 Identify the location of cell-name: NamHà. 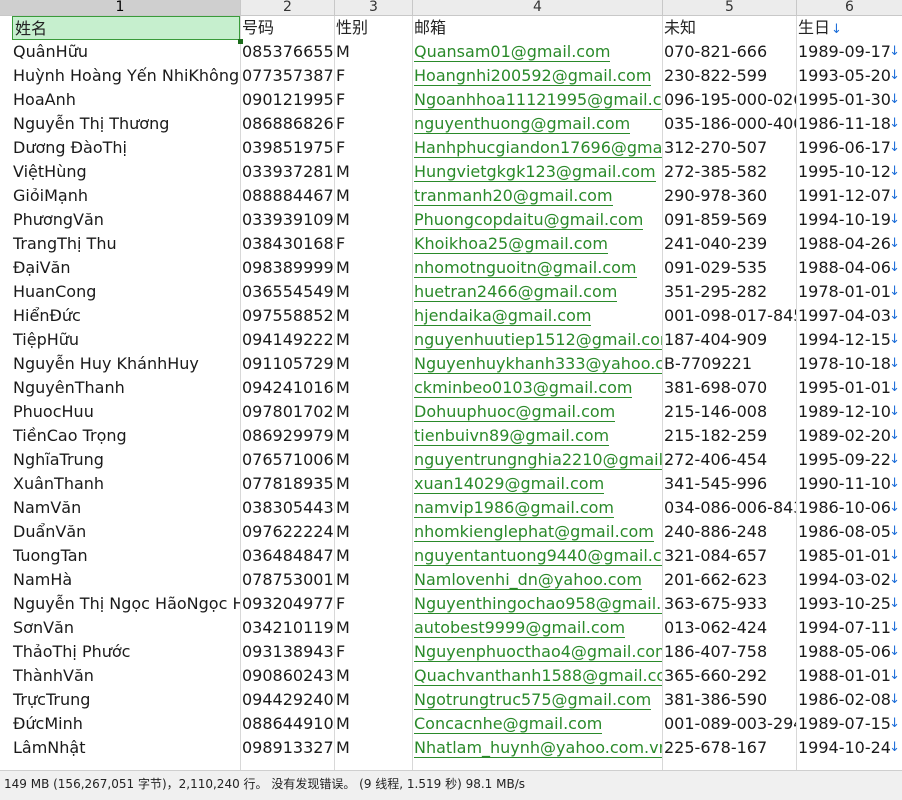
(126, 580).